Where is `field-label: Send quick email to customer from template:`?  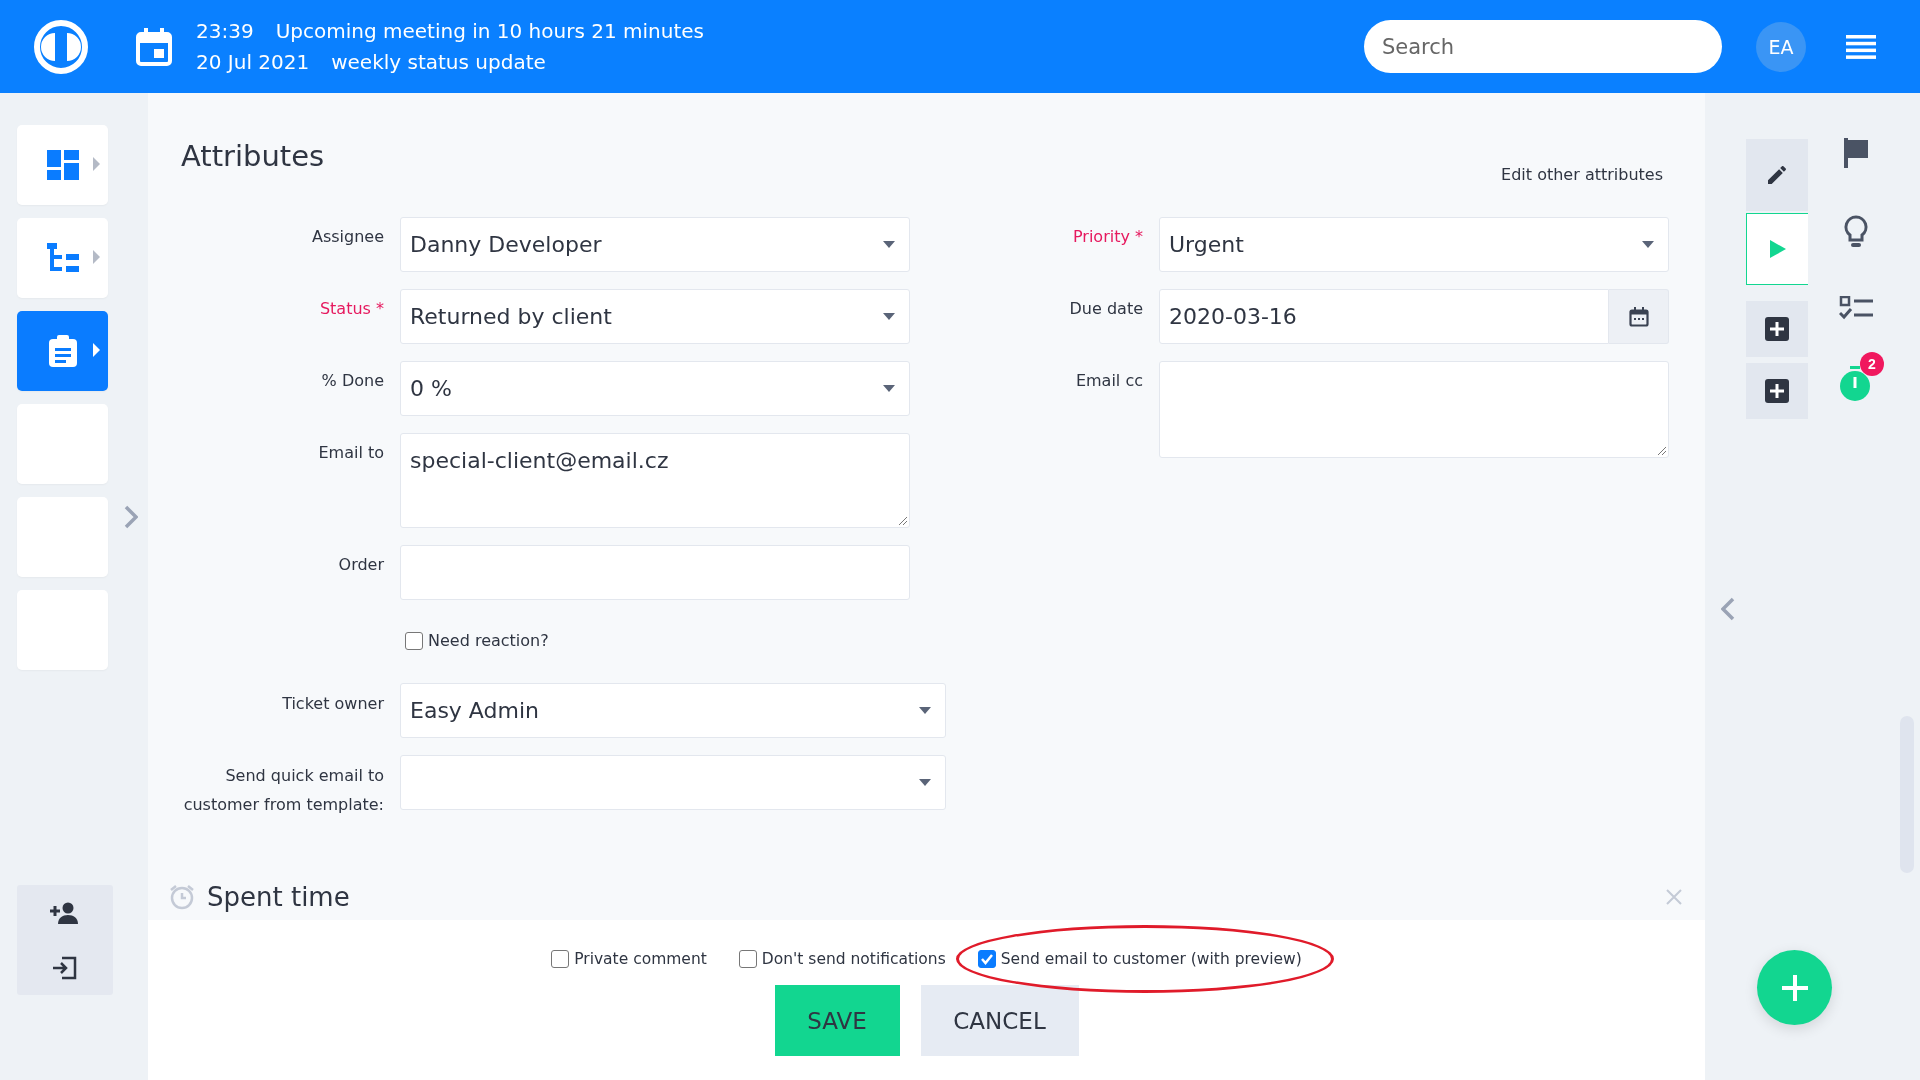 field-label: Send quick email to customer from template: is located at coordinates (283, 790).